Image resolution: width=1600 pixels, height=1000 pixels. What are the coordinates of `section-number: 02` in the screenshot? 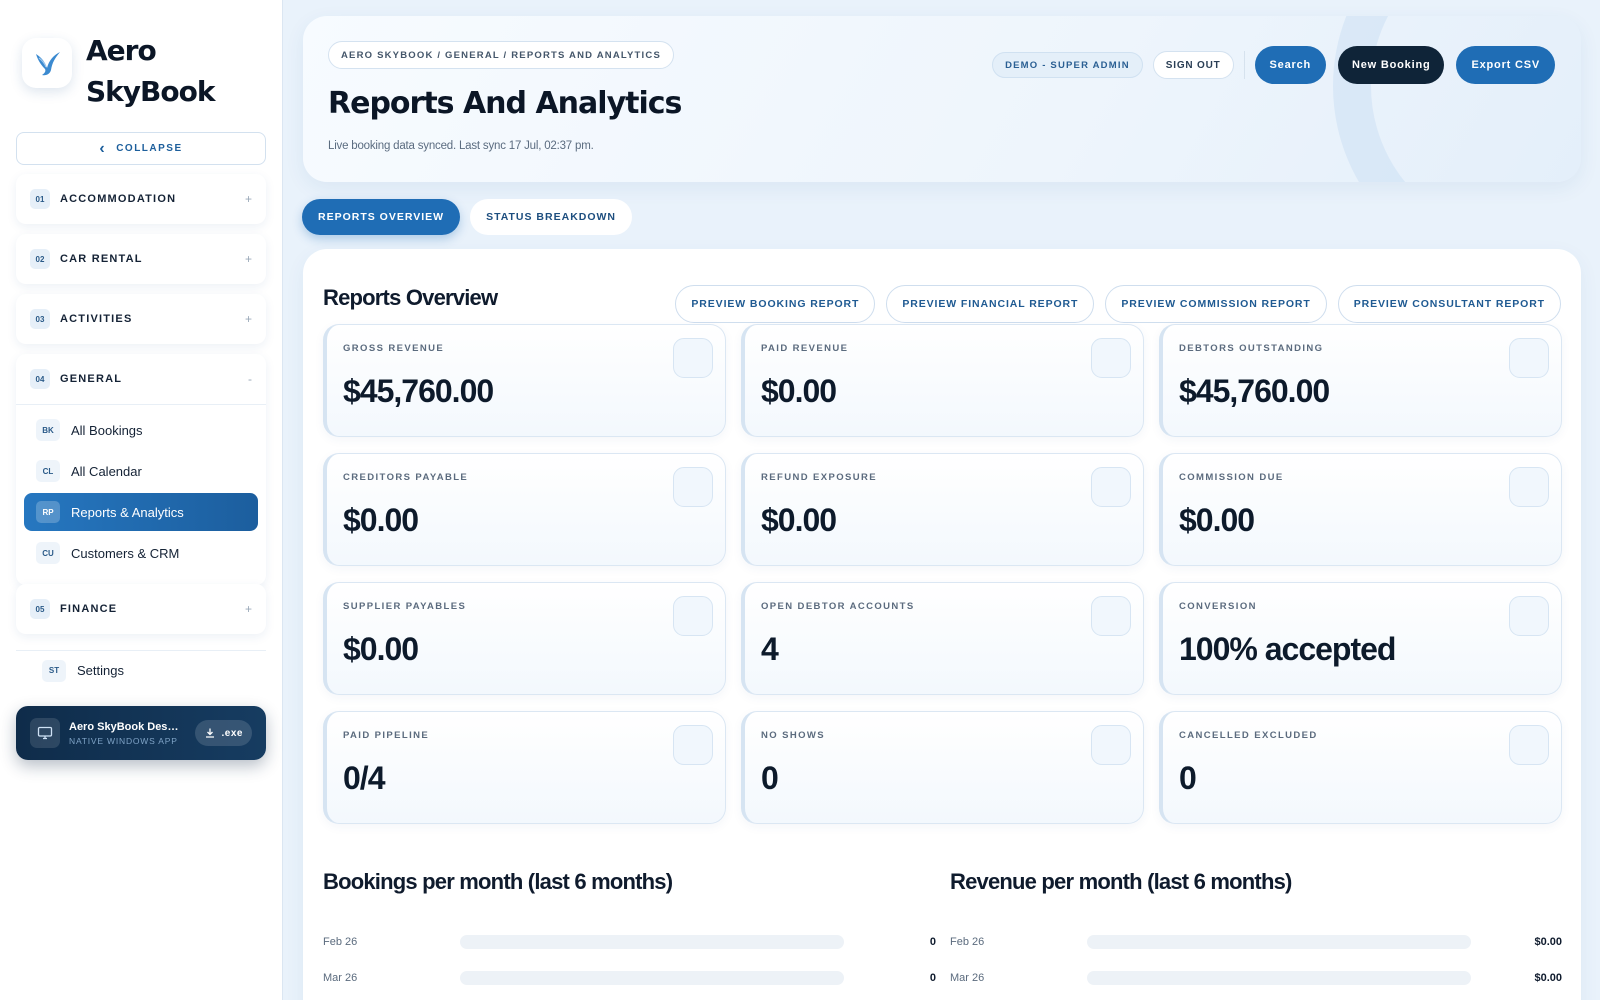 It's located at (40, 259).